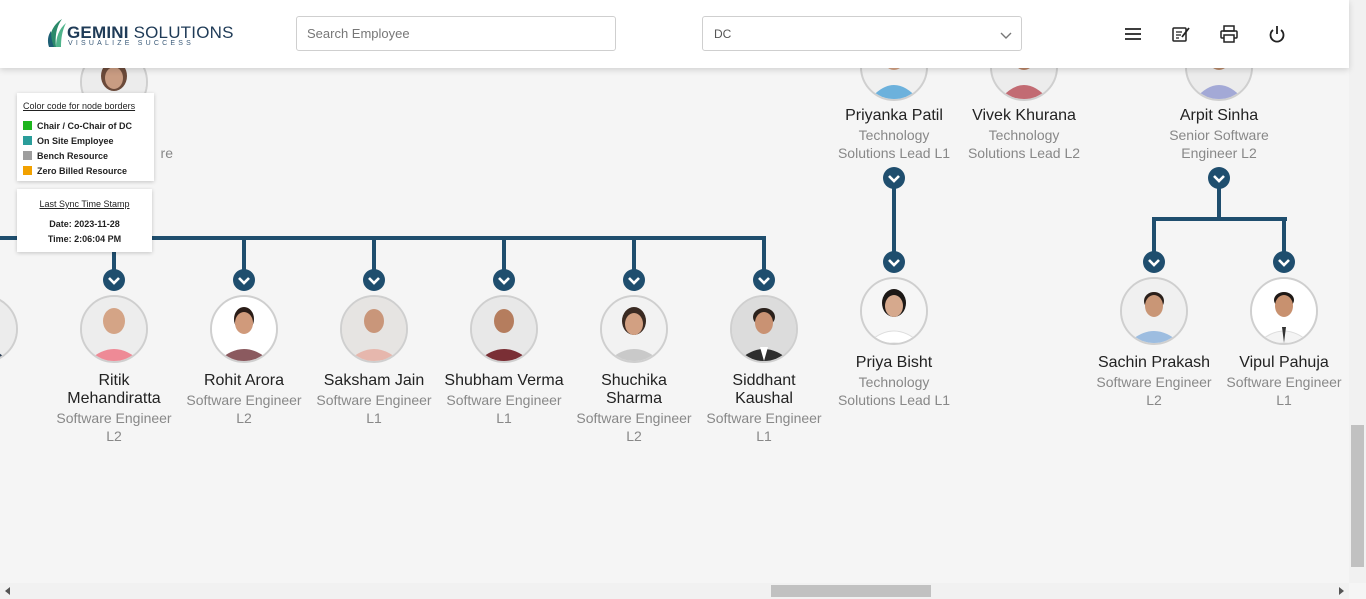  I want to click on power-icon, so click(1277, 34).